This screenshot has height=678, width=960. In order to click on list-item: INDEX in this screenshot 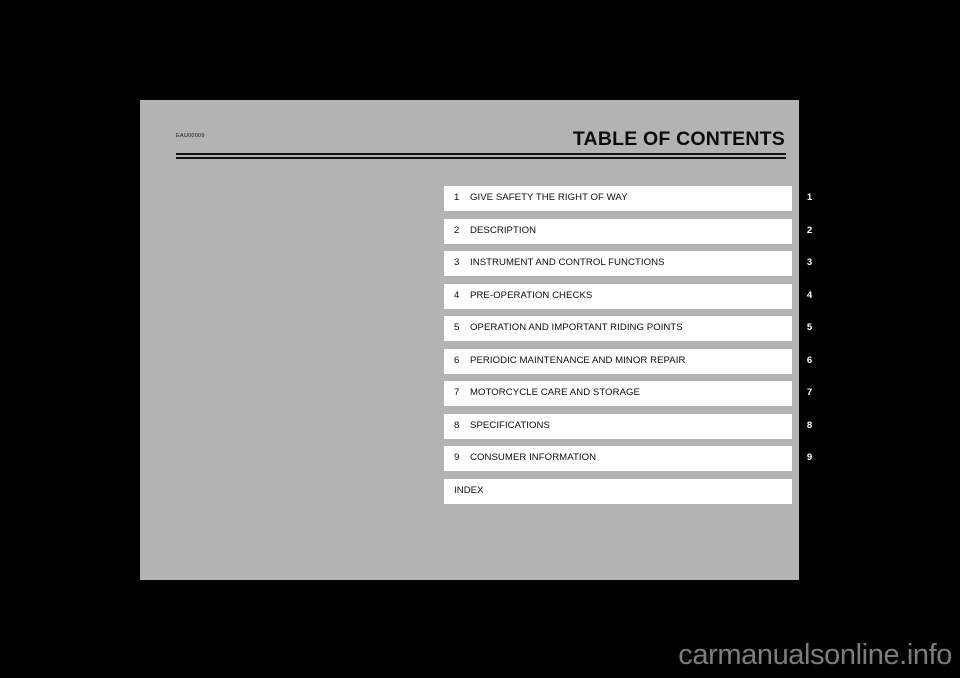, I will do `click(632, 491)`.